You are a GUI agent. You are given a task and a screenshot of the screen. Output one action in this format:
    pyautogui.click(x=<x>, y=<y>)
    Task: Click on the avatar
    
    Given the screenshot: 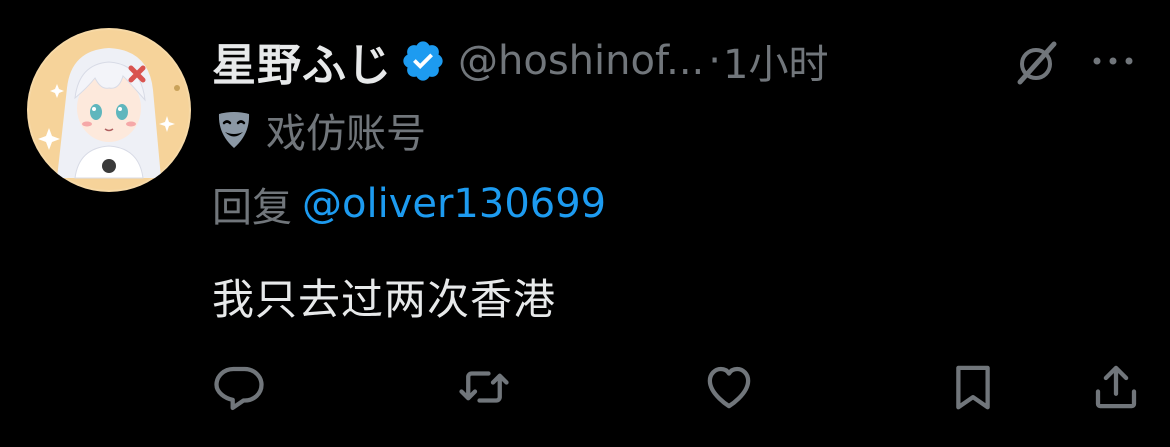 What is the action you would take?
    pyautogui.click(x=109, y=110)
    